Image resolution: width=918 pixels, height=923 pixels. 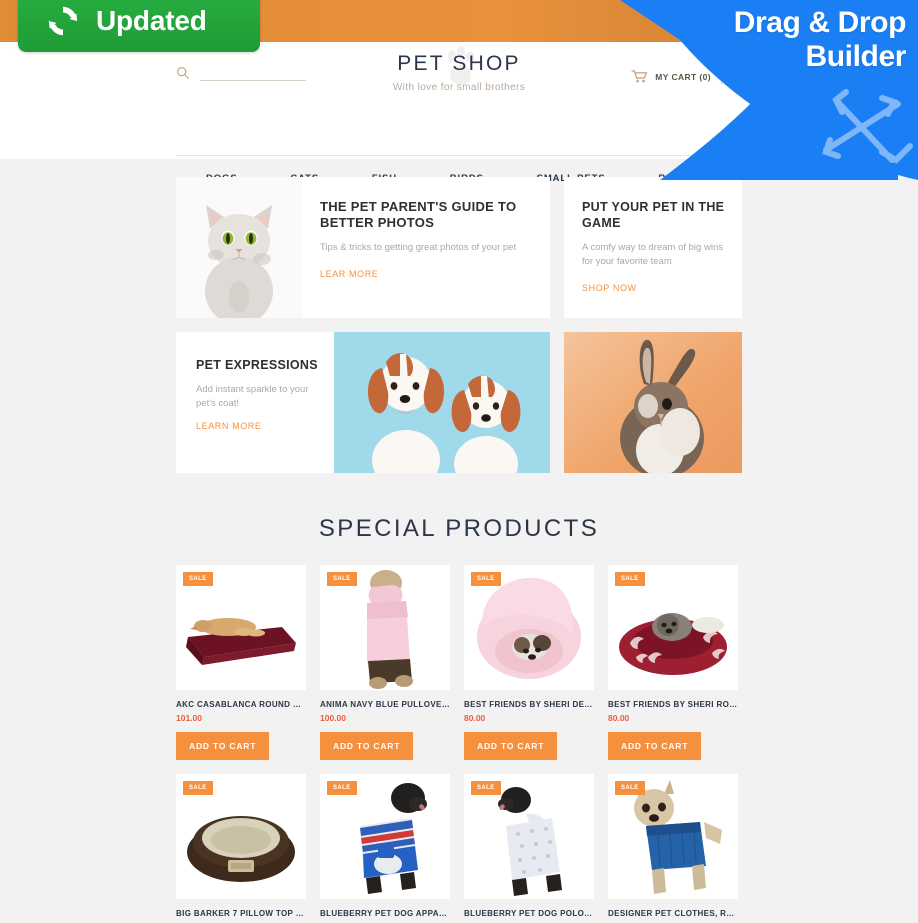 What do you see at coordinates (333, 718) in the screenshot?
I see `product-price: 100.00` at bounding box center [333, 718].